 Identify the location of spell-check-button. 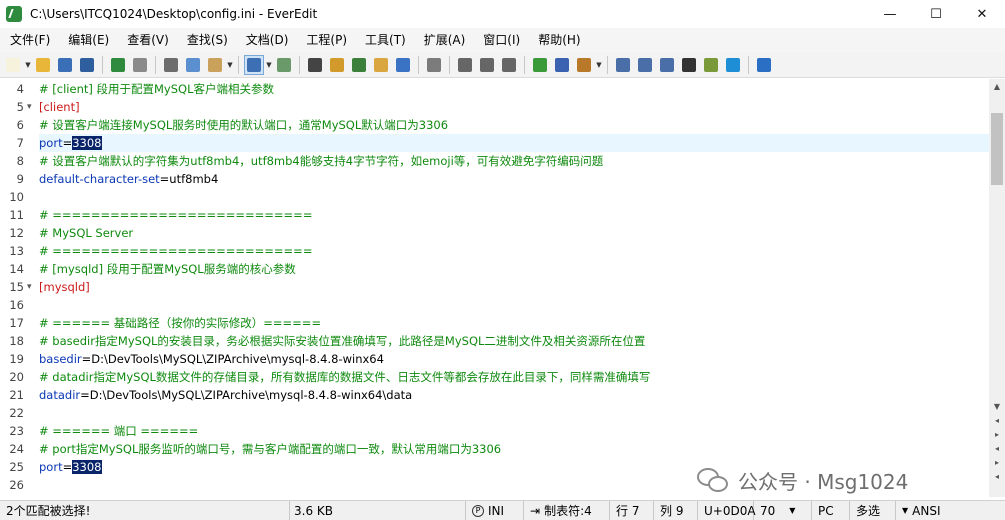
(359, 65).